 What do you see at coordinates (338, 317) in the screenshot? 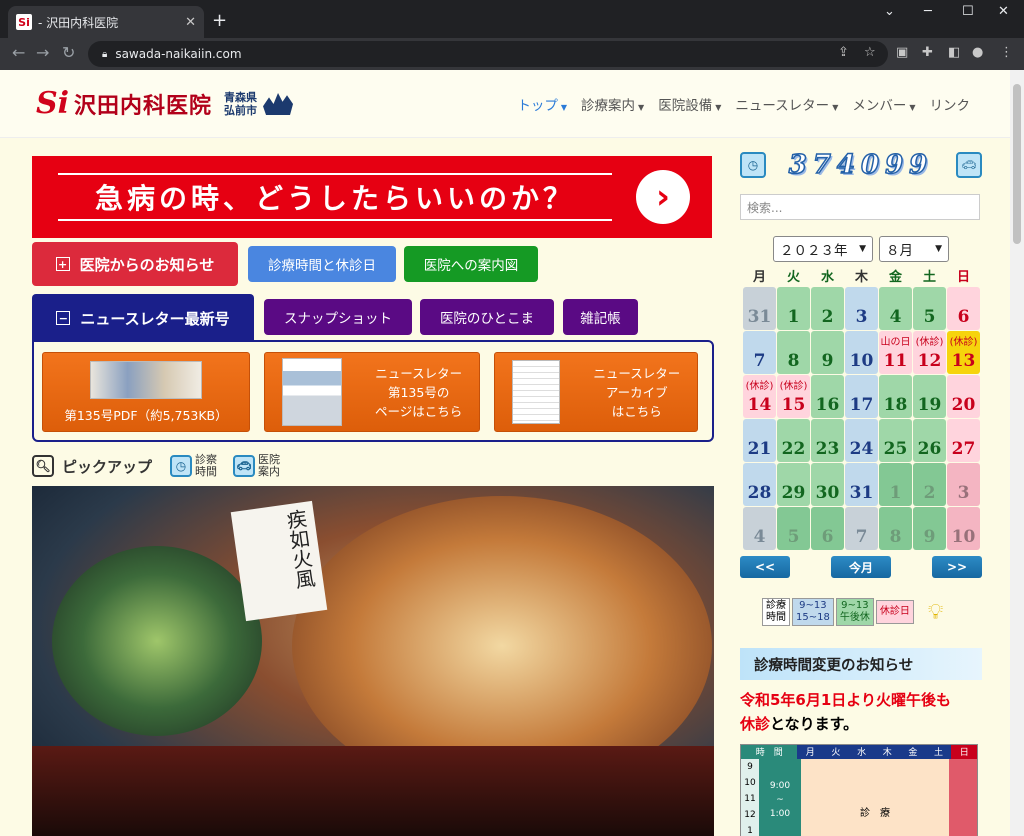
I see `snapshot-button: スナップショット` at bounding box center [338, 317].